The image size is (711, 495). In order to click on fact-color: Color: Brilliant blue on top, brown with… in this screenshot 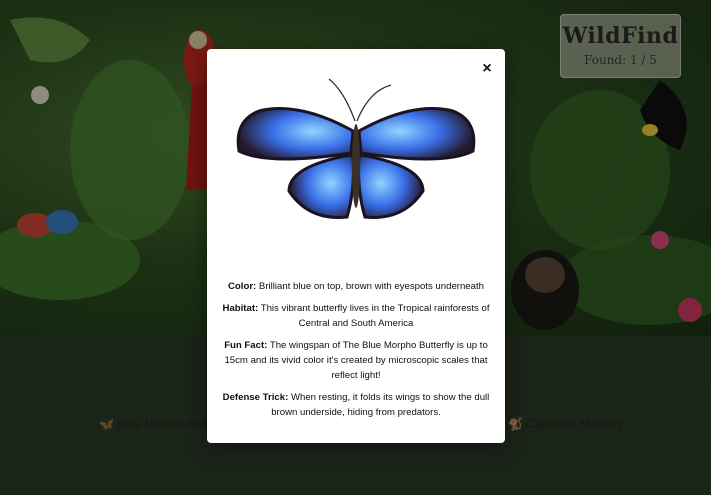, I will do `click(356, 286)`.